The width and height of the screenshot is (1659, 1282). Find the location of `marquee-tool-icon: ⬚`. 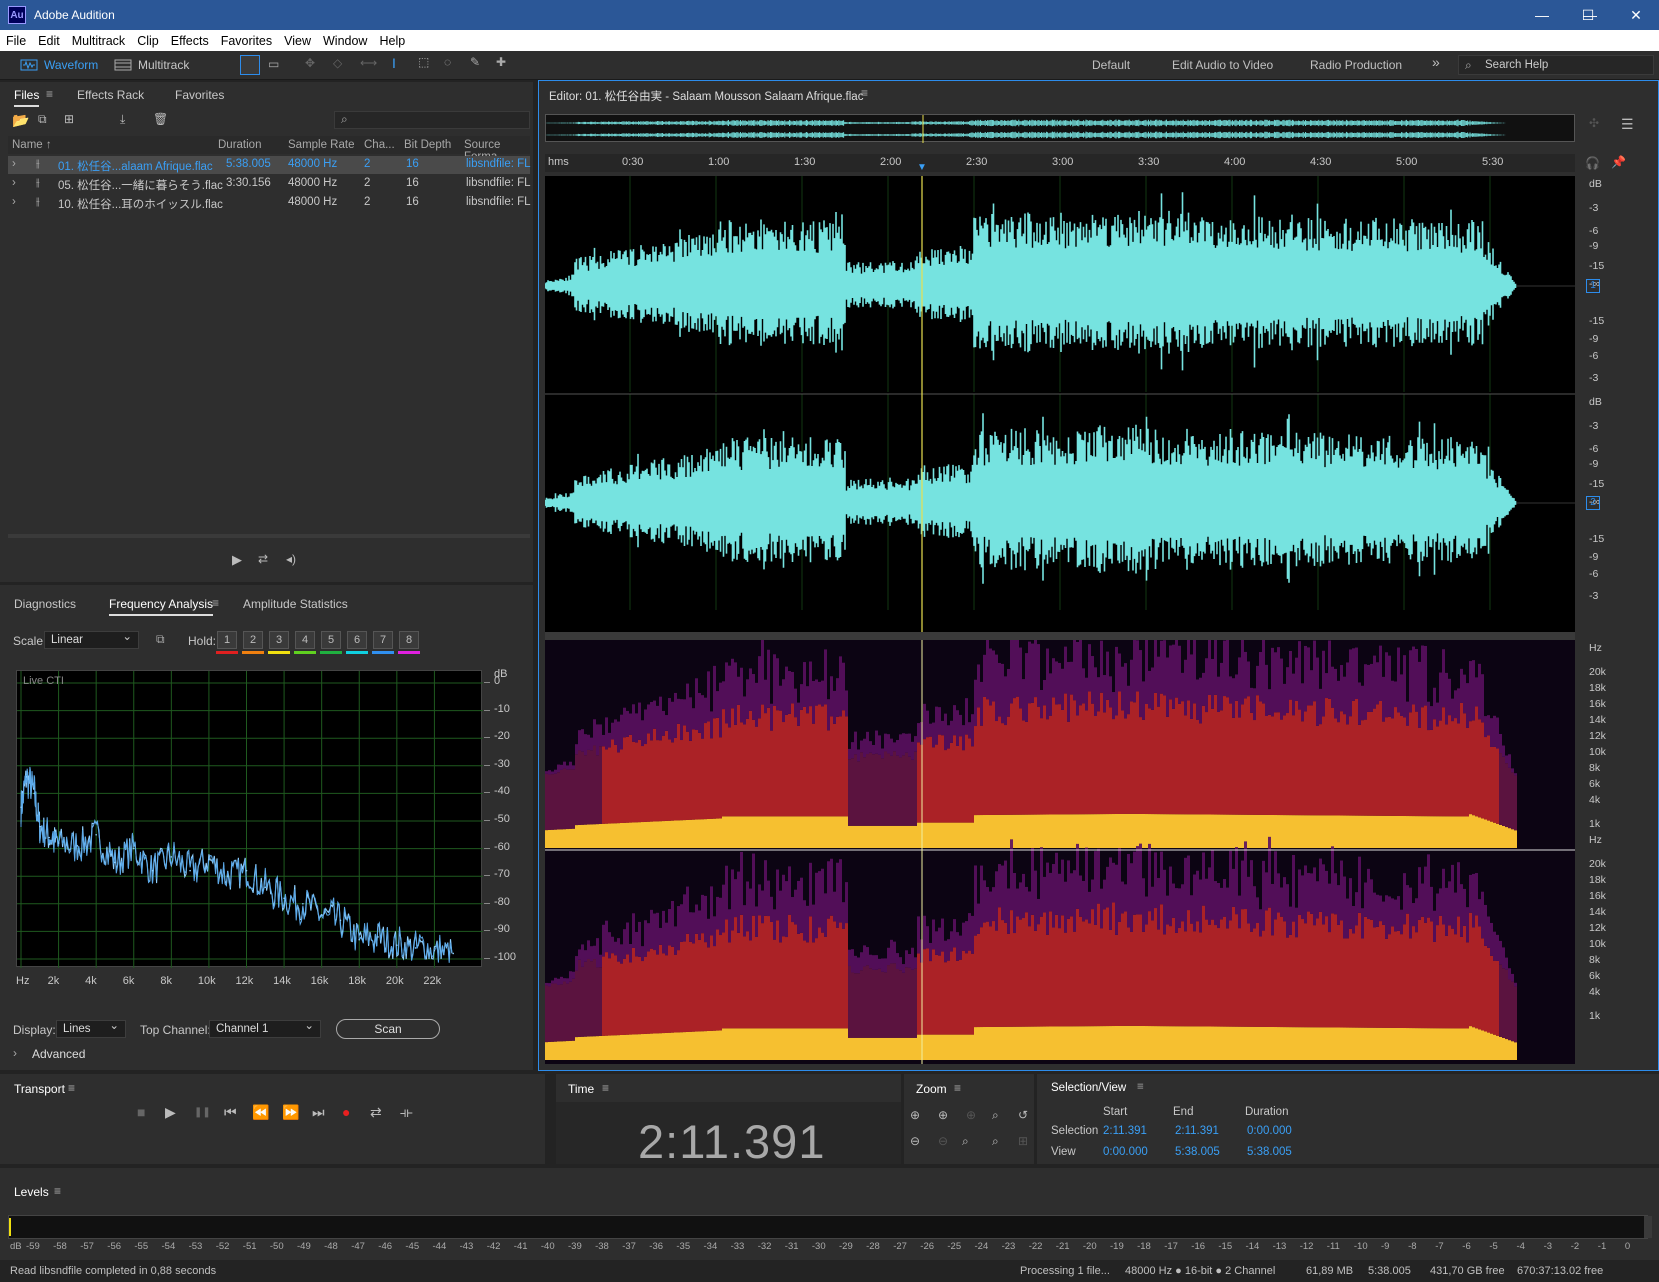

marquee-tool-icon: ⬚ is located at coordinates (423, 62).